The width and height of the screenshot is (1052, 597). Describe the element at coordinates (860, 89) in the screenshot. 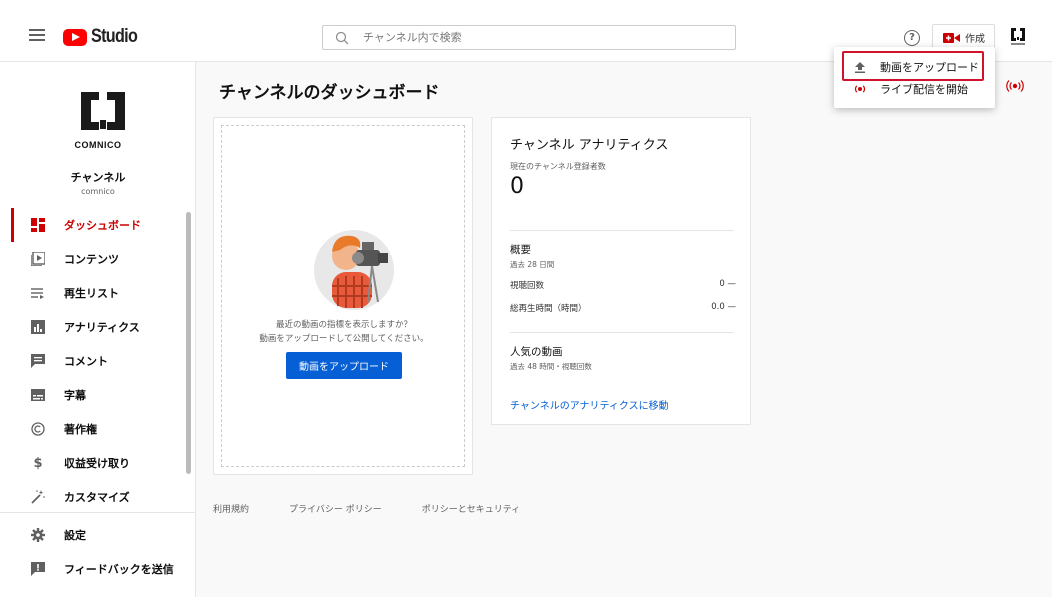

I see `live-icon` at that location.